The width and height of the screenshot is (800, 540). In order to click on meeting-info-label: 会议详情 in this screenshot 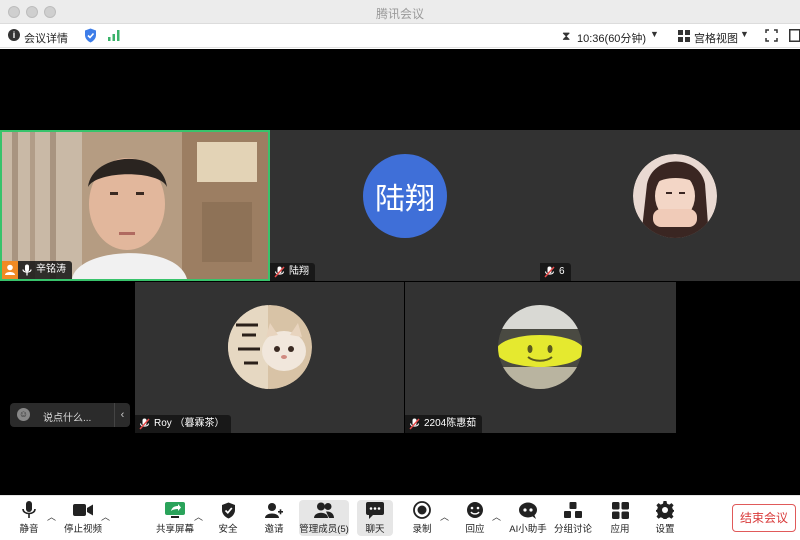, I will do `click(46, 38)`.